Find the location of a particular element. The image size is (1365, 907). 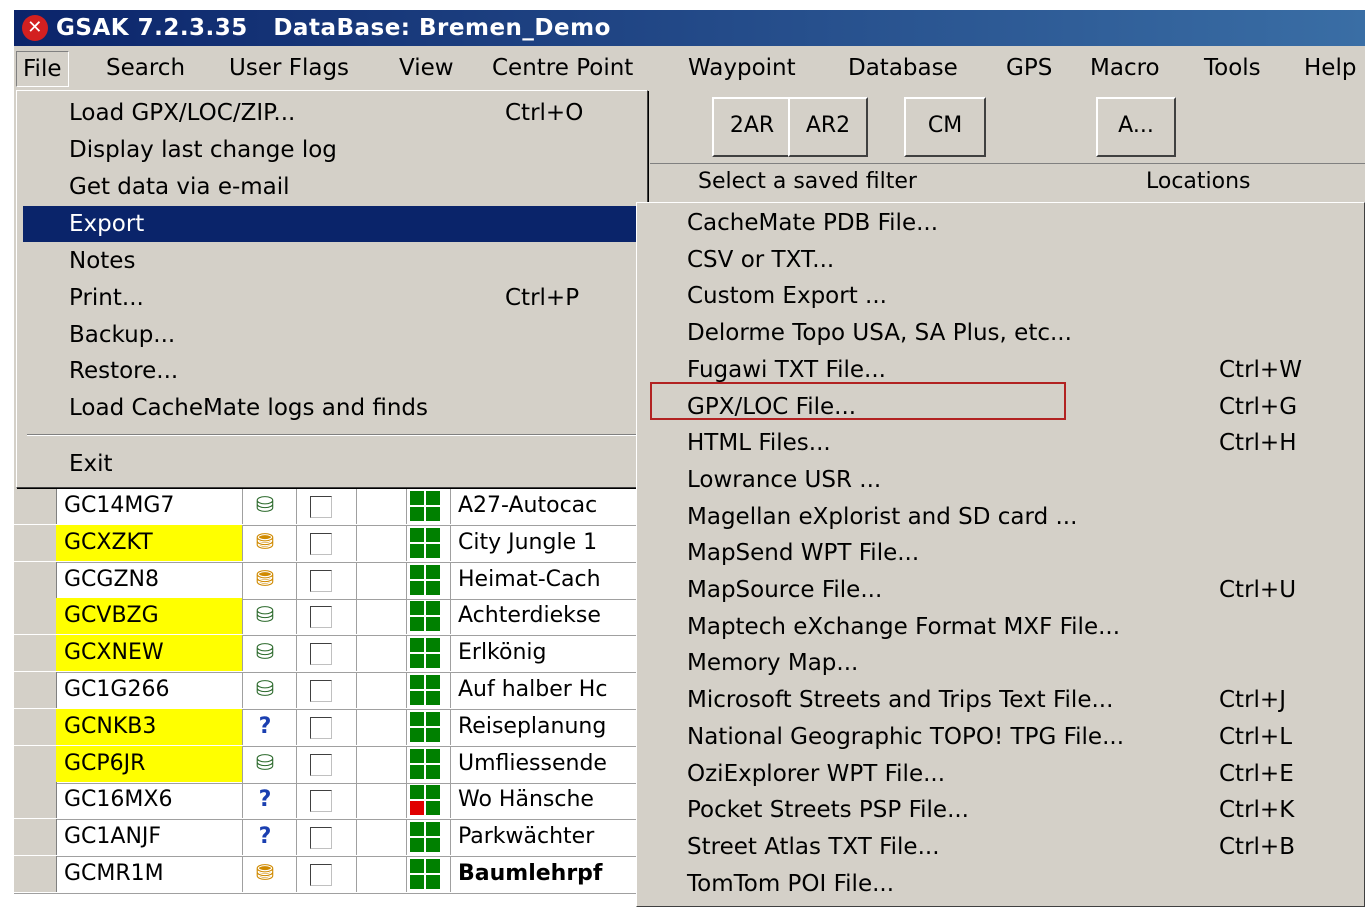

cache-name: Parkwächter is located at coordinates (526, 837).